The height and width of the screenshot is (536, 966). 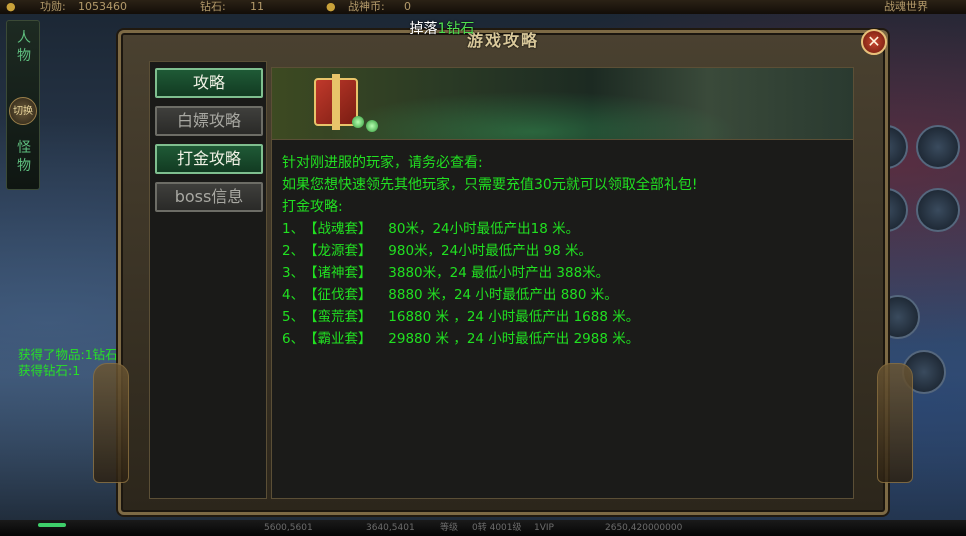 I want to click on tab-strategy: 攻略, so click(x=209, y=83).